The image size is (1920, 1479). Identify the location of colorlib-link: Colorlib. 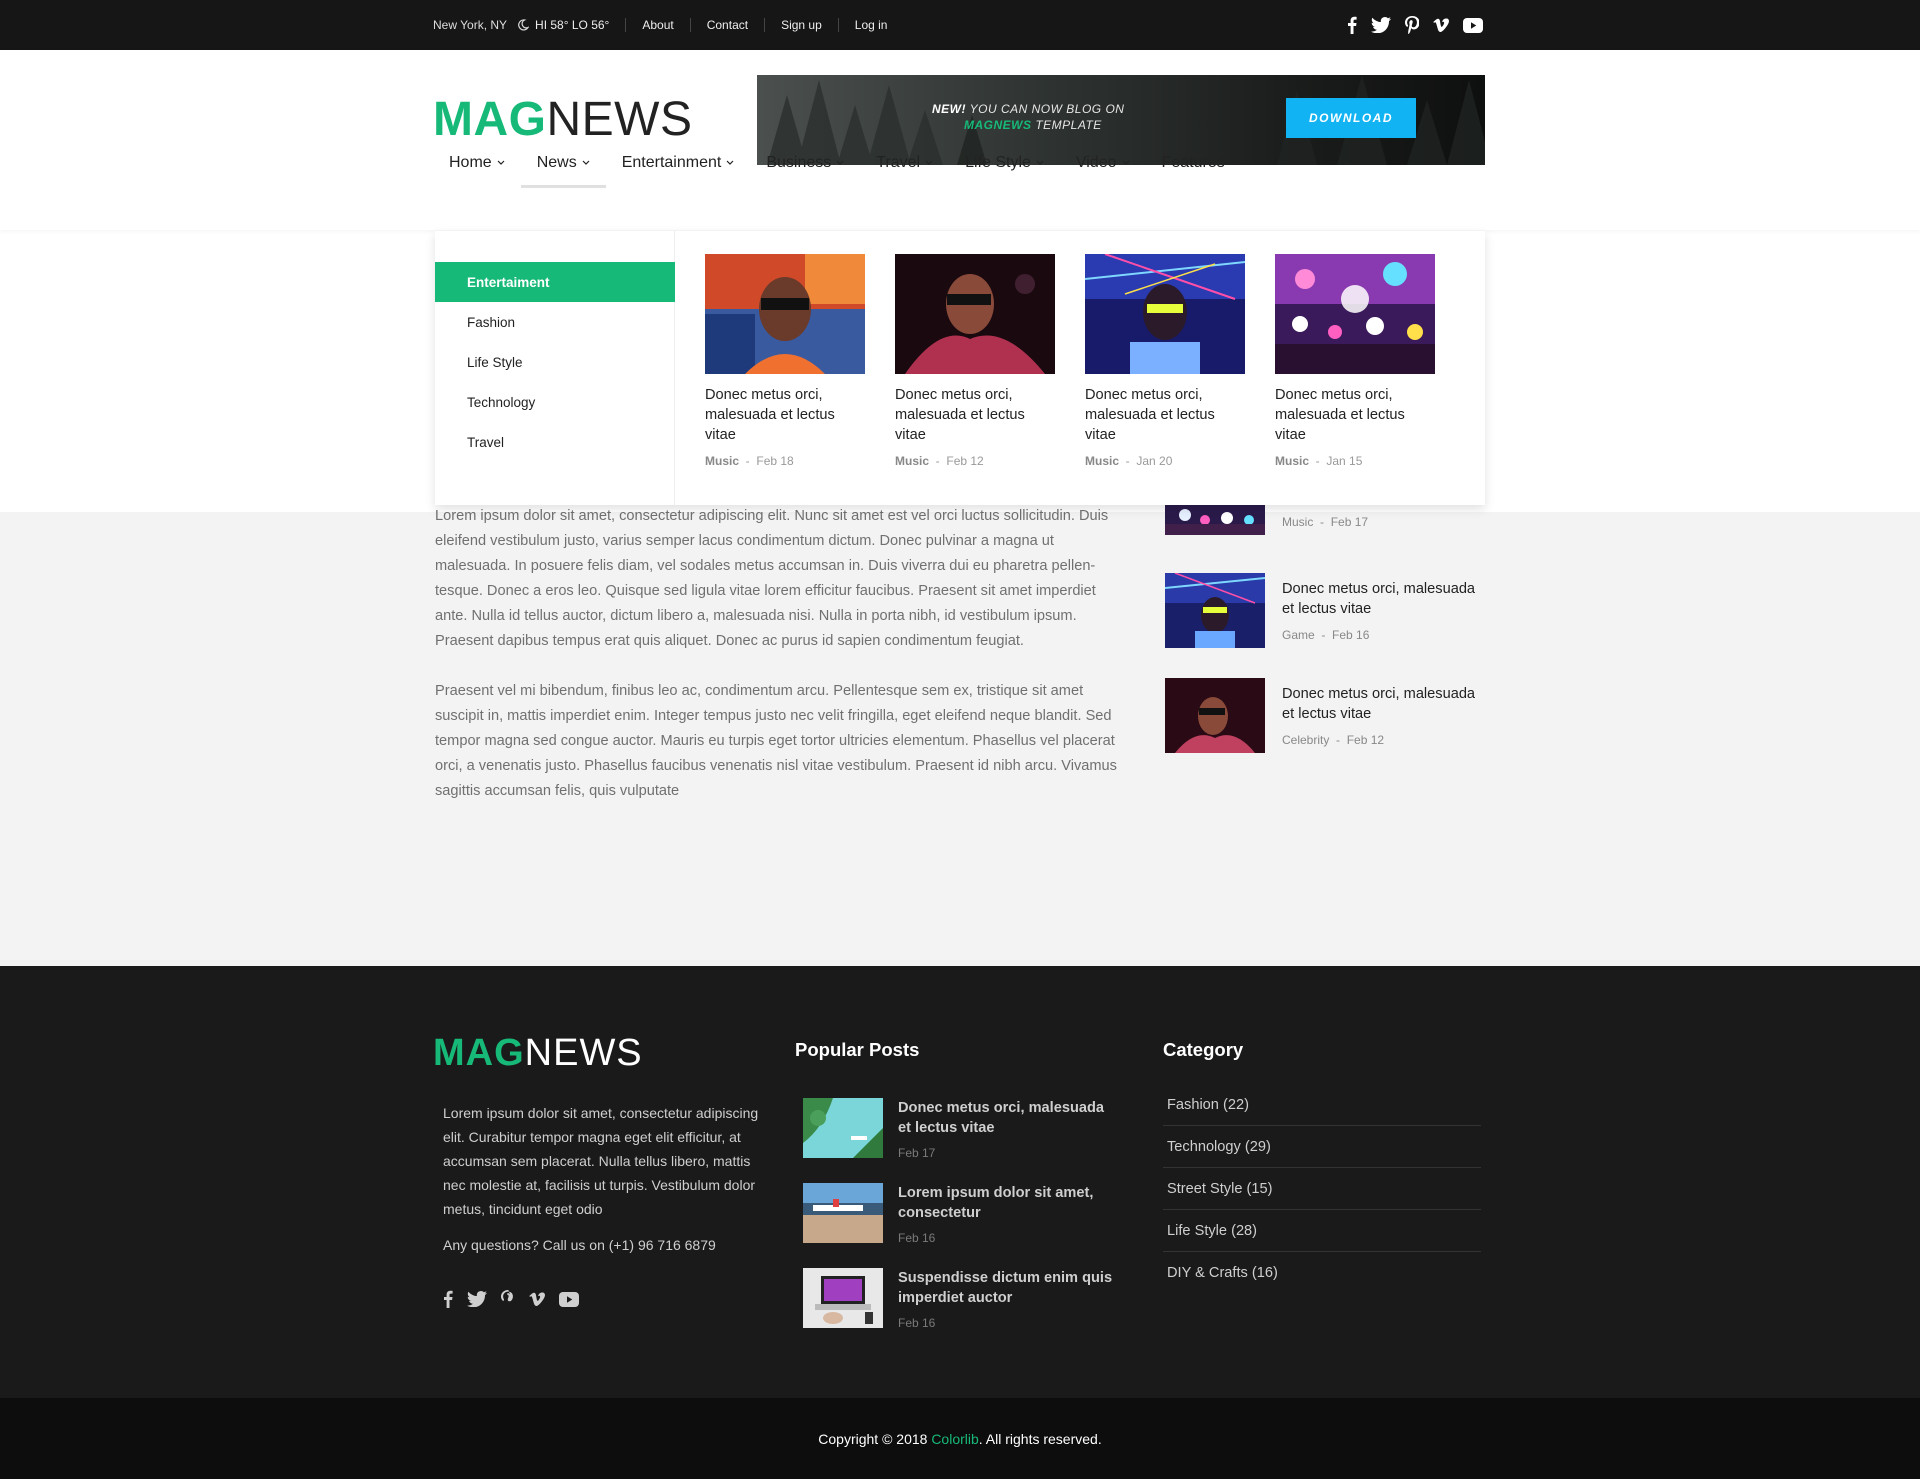
(954, 1439).